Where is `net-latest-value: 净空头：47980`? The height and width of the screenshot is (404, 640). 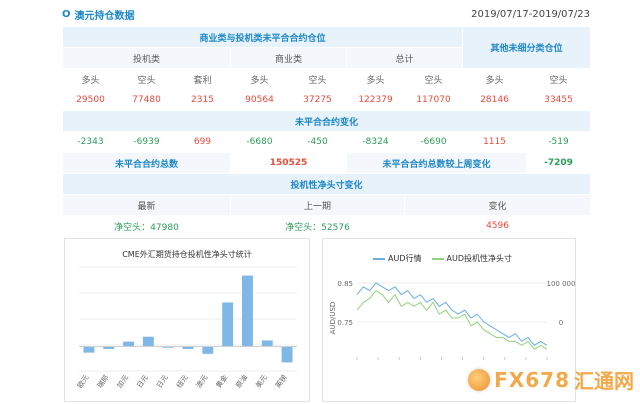 net-latest-value: 净空头：47980 is located at coordinates (146, 226).